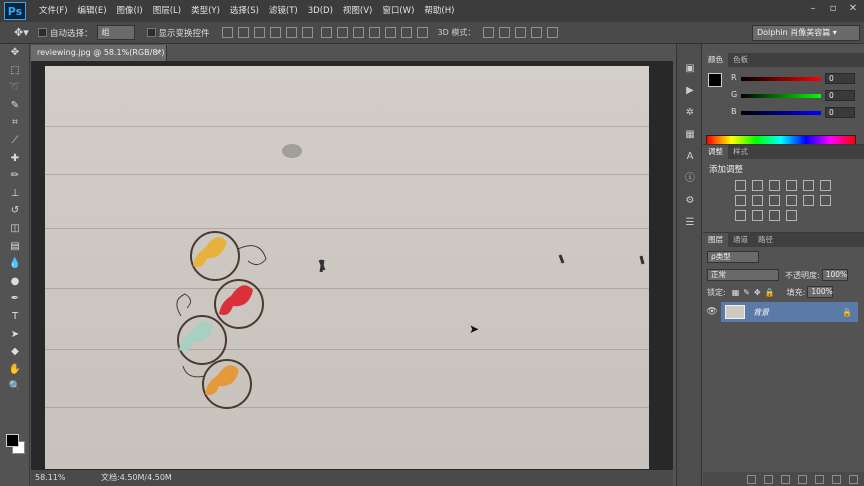 This screenshot has width=864, height=486. I want to click on clone-stamp-tool-icon: ⊥, so click(15, 194).